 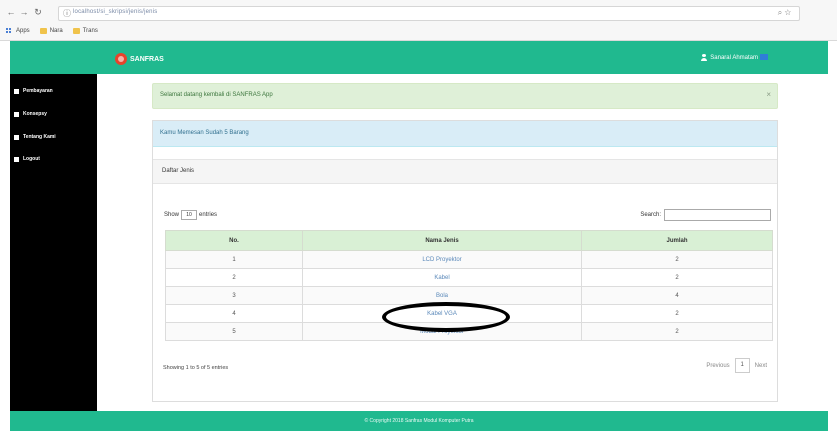 What do you see at coordinates (85, 31) in the screenshot?
I see `bookmark-trans: Trans` at bounding box center [85, 31].